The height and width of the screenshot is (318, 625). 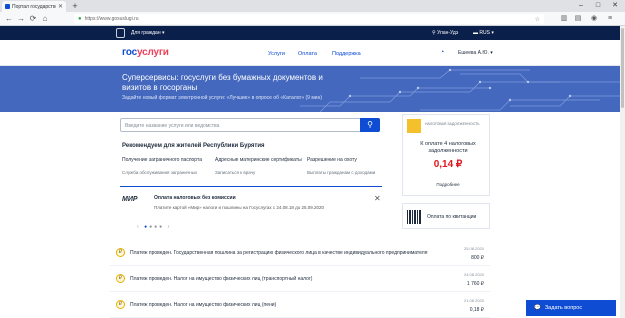 I want to click on back-button: ←, so click(x=9, y=19).